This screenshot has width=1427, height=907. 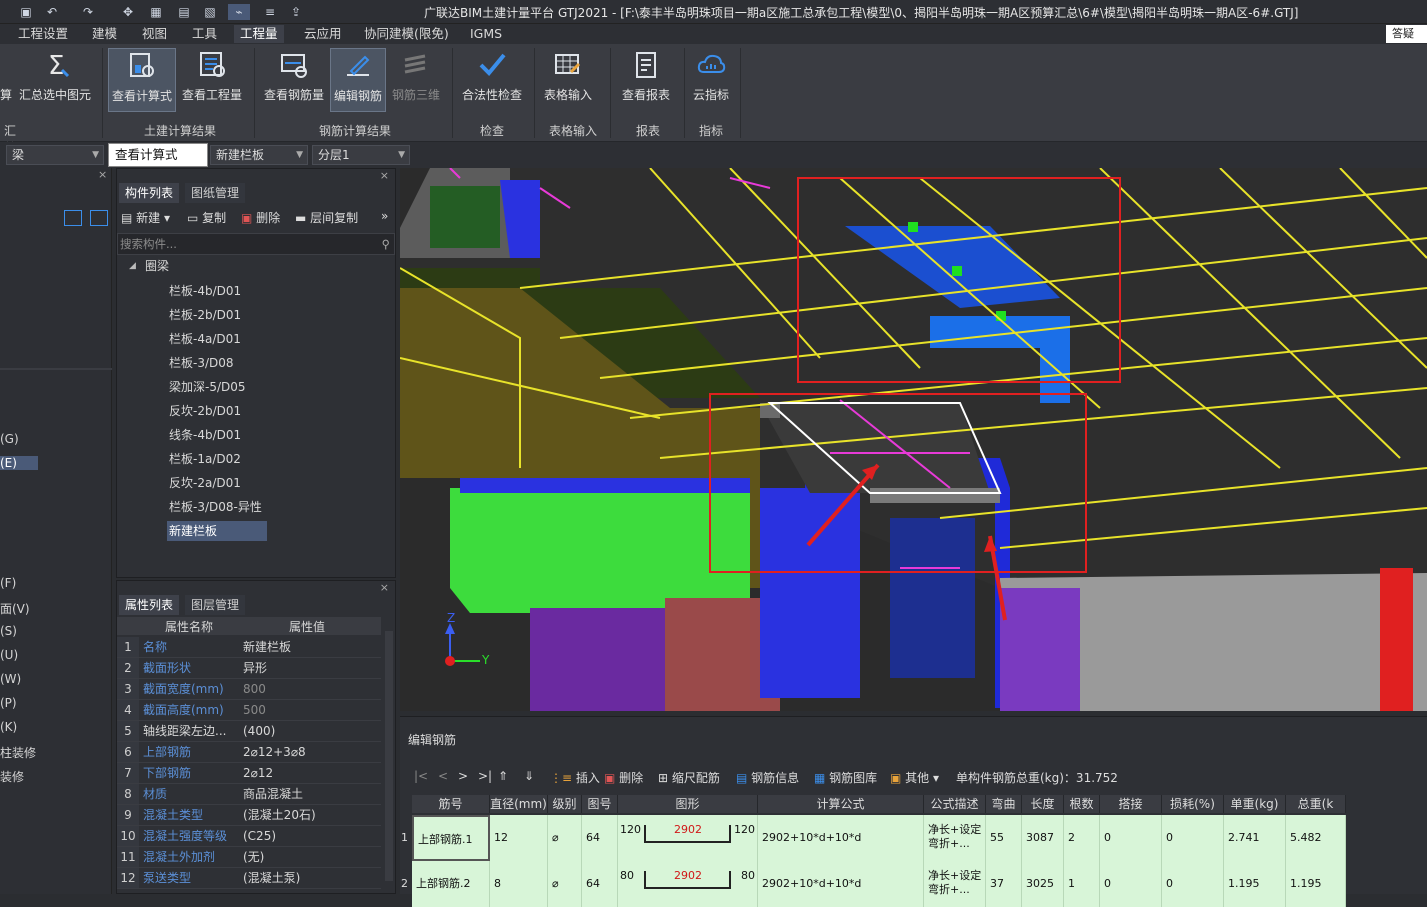 I want to click on tree-item: 栏板-4a/D01, so click(x=205, y=339).